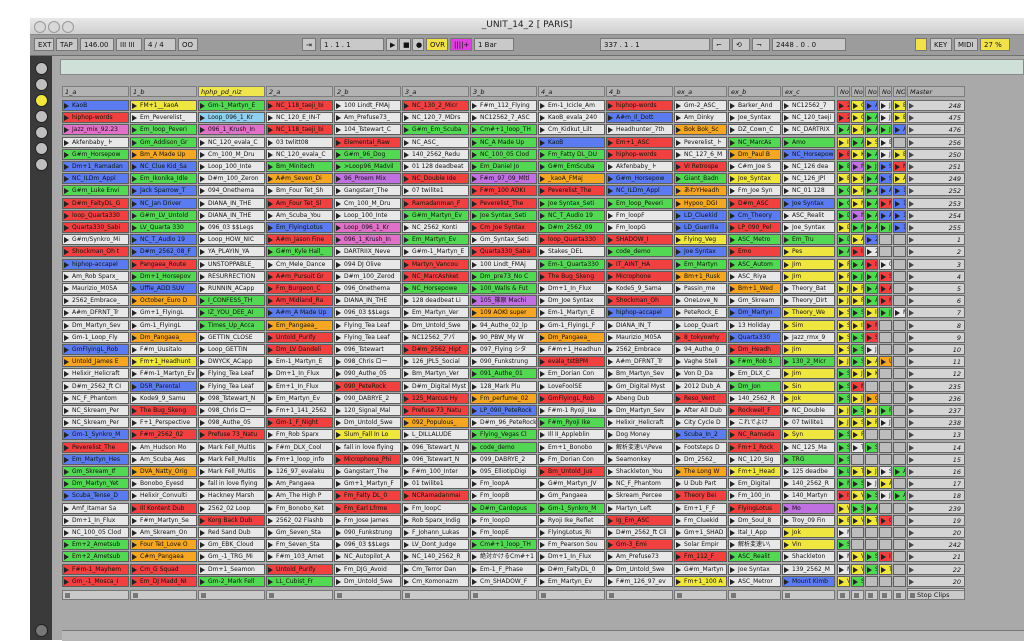 This screenshot has height=641, width=1024. I want to click on clip-slot: Theory_We, so click(808, 313).